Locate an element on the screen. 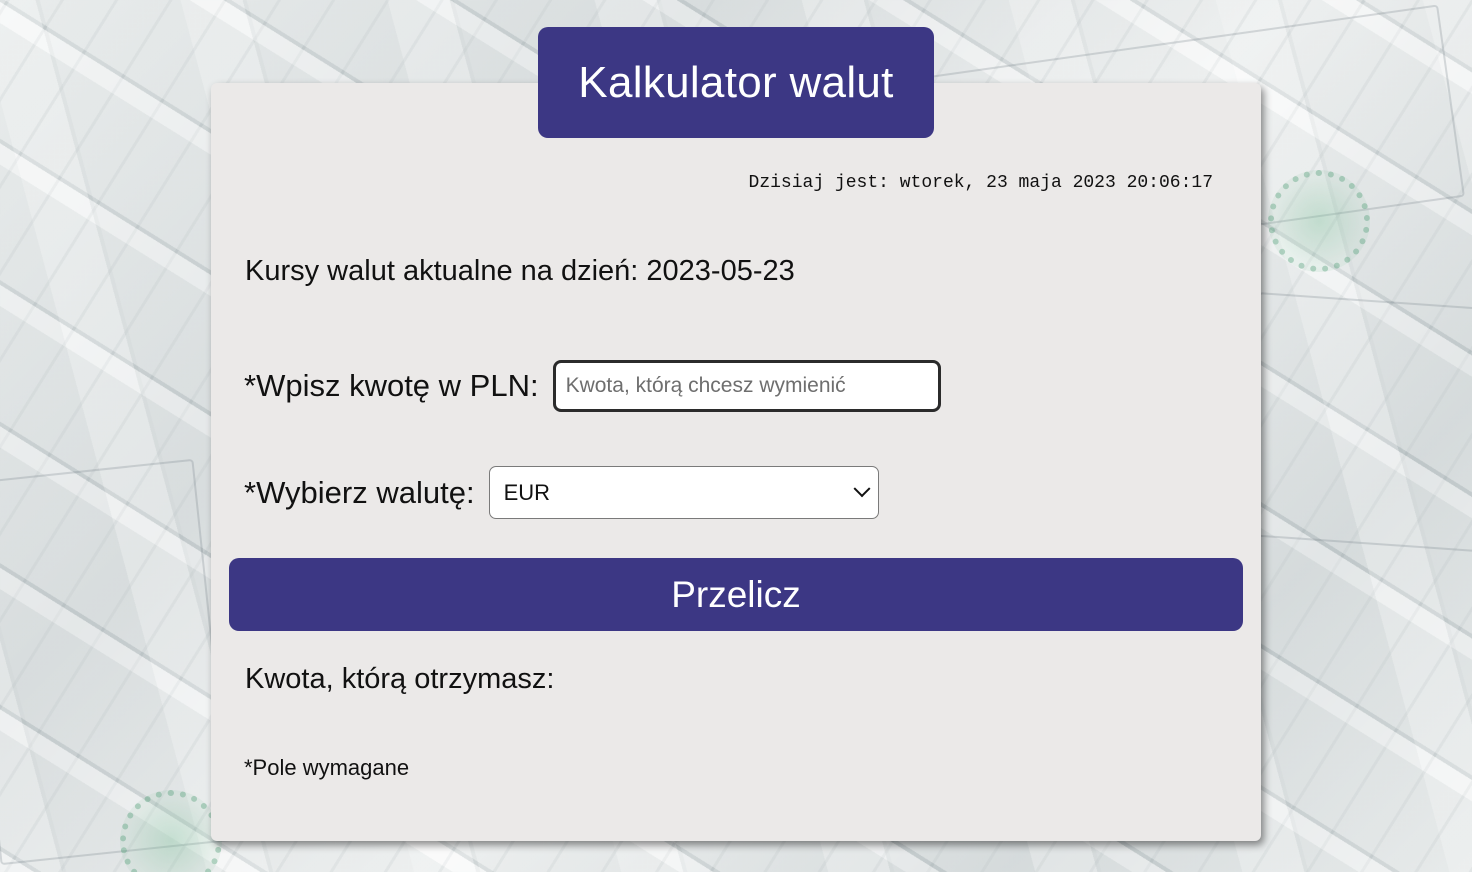 This screenshot has width=1472, height=872. currency-row: *Wybierz walutę: EUR is located at coordinates (561, 492).